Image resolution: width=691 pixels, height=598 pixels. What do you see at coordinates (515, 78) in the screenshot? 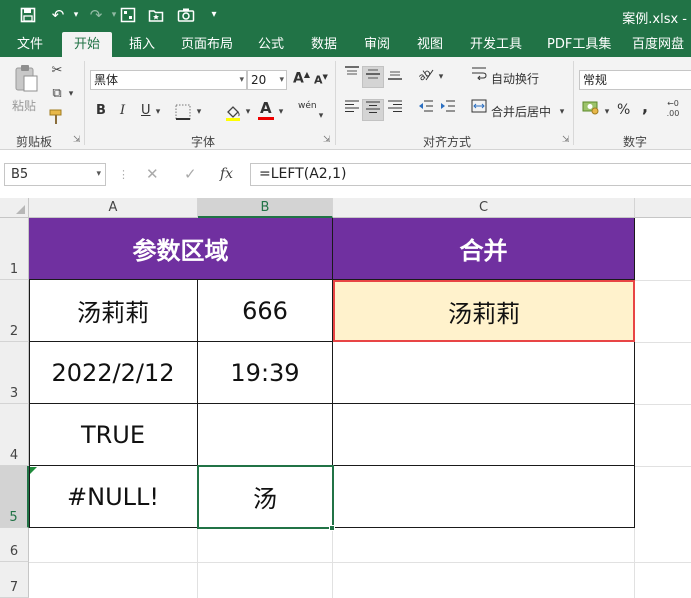
I see `wrap-text-button: 自动换行` at bounding box center [515, 78].